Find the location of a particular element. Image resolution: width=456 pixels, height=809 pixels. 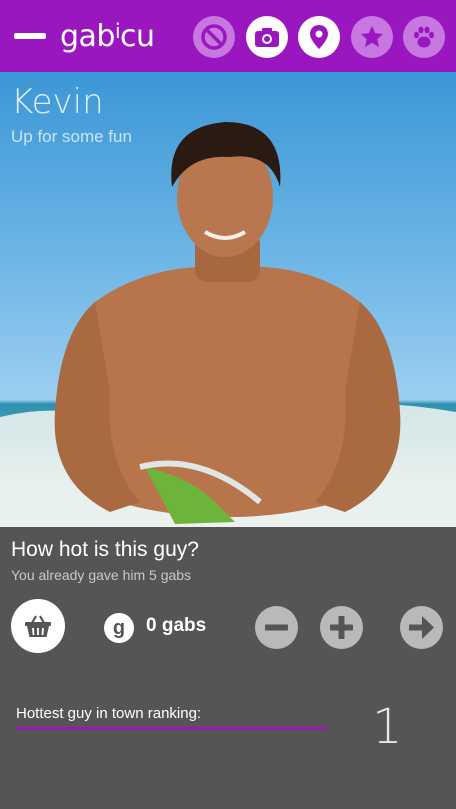

top-bar: gabicu is located at coordinates (228, 36).